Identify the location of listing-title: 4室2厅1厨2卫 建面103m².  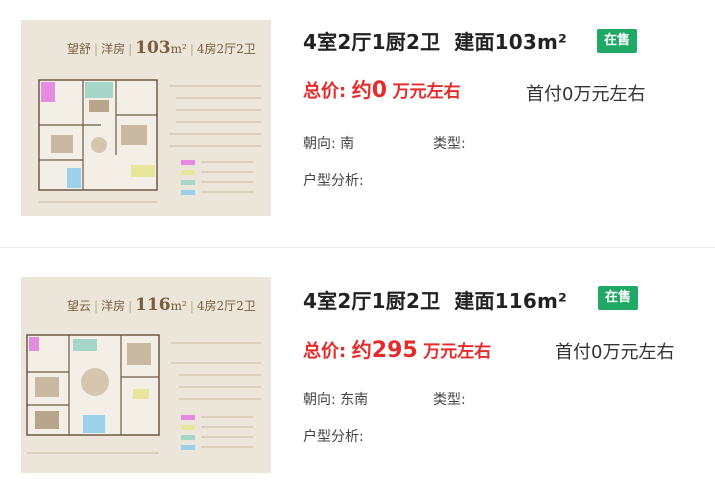
(435, 40).